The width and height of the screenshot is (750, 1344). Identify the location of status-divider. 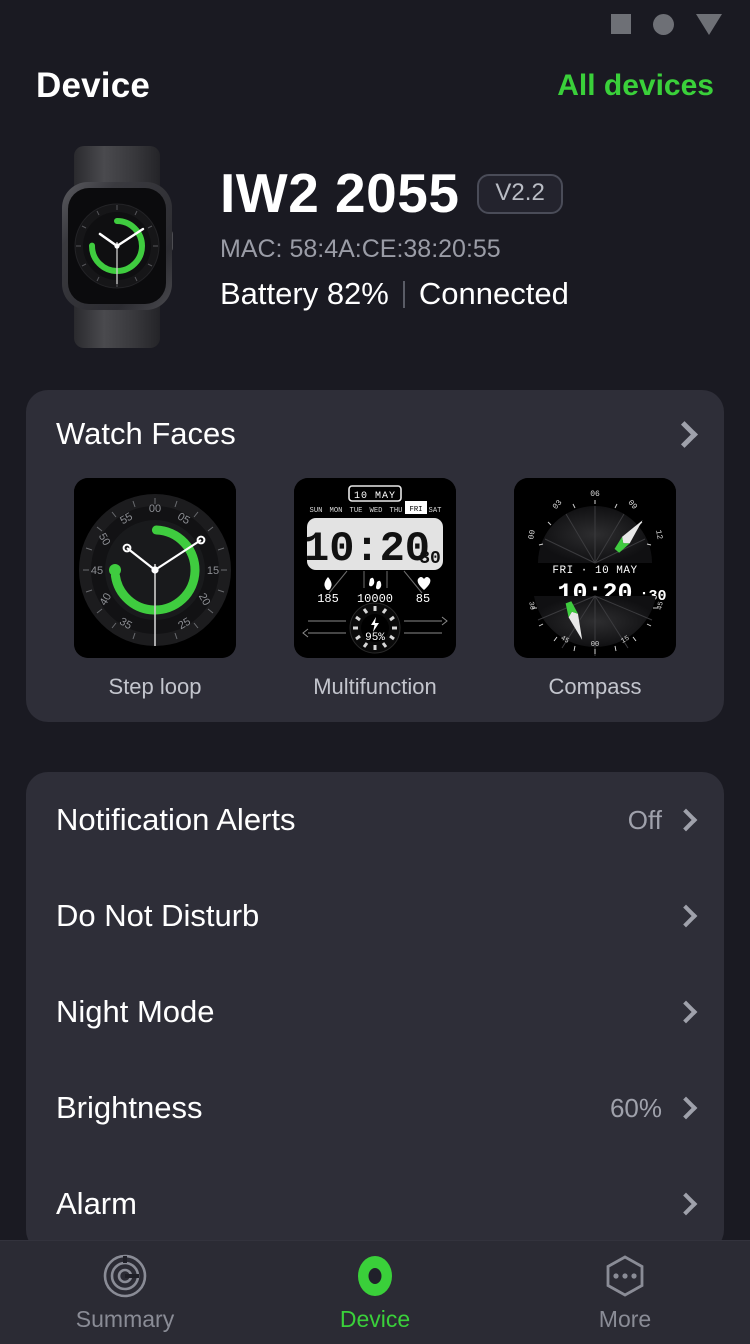
(403, 294).